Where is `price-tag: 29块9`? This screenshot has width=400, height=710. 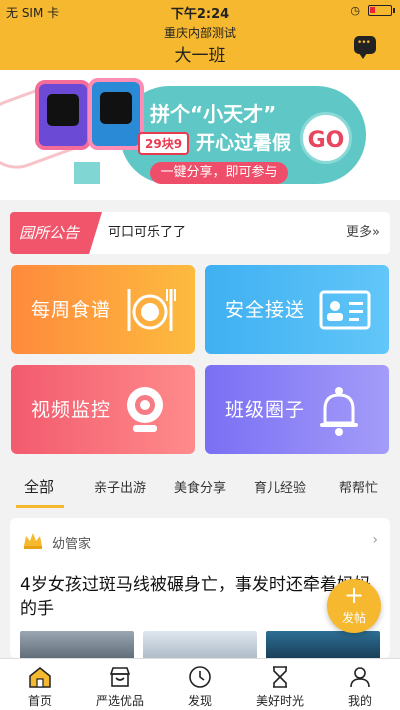 price-tag: 29块9 is located at coordinates (164, 143).